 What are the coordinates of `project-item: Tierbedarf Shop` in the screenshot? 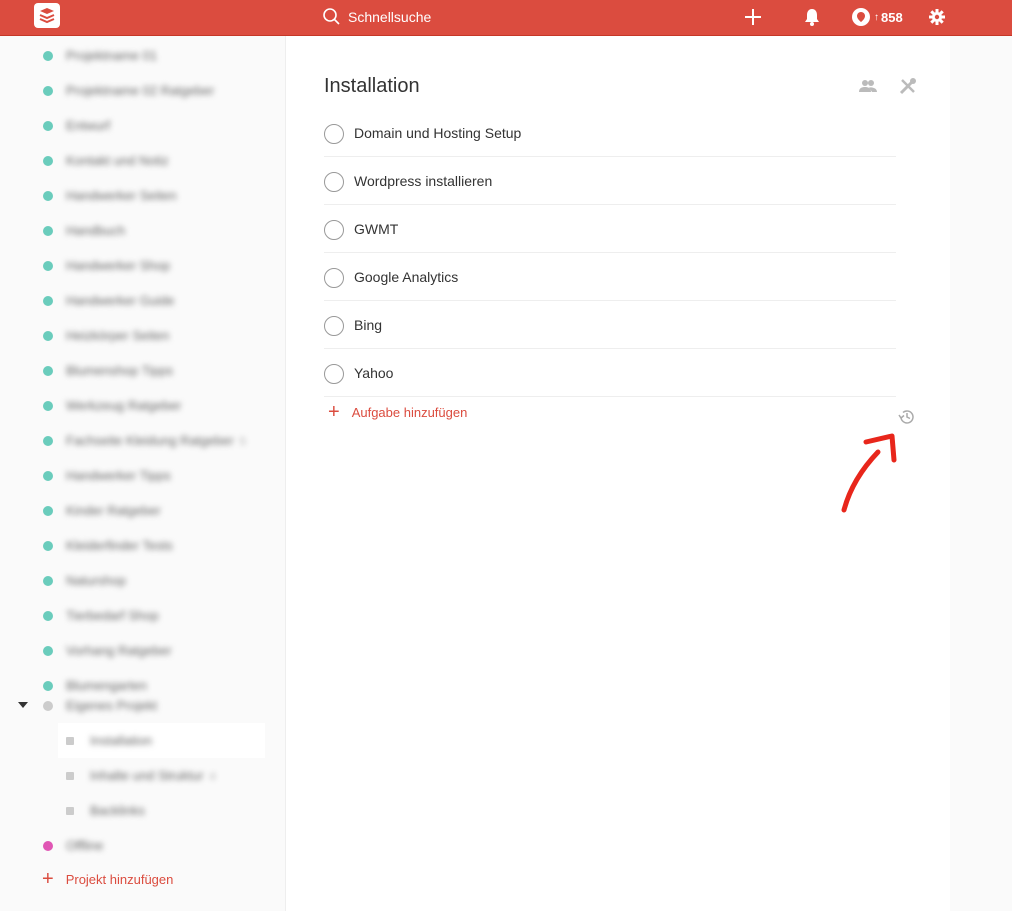 It's located at (133, 615).